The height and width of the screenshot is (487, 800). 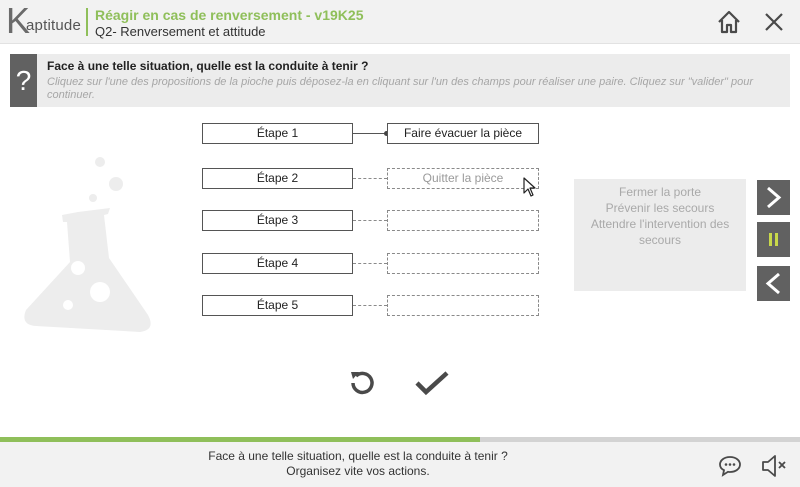 What do you see at coordinates (277, 178) in the screenshot?
I see `step-label-2: Étape 2` at bounding box center [277, 178].